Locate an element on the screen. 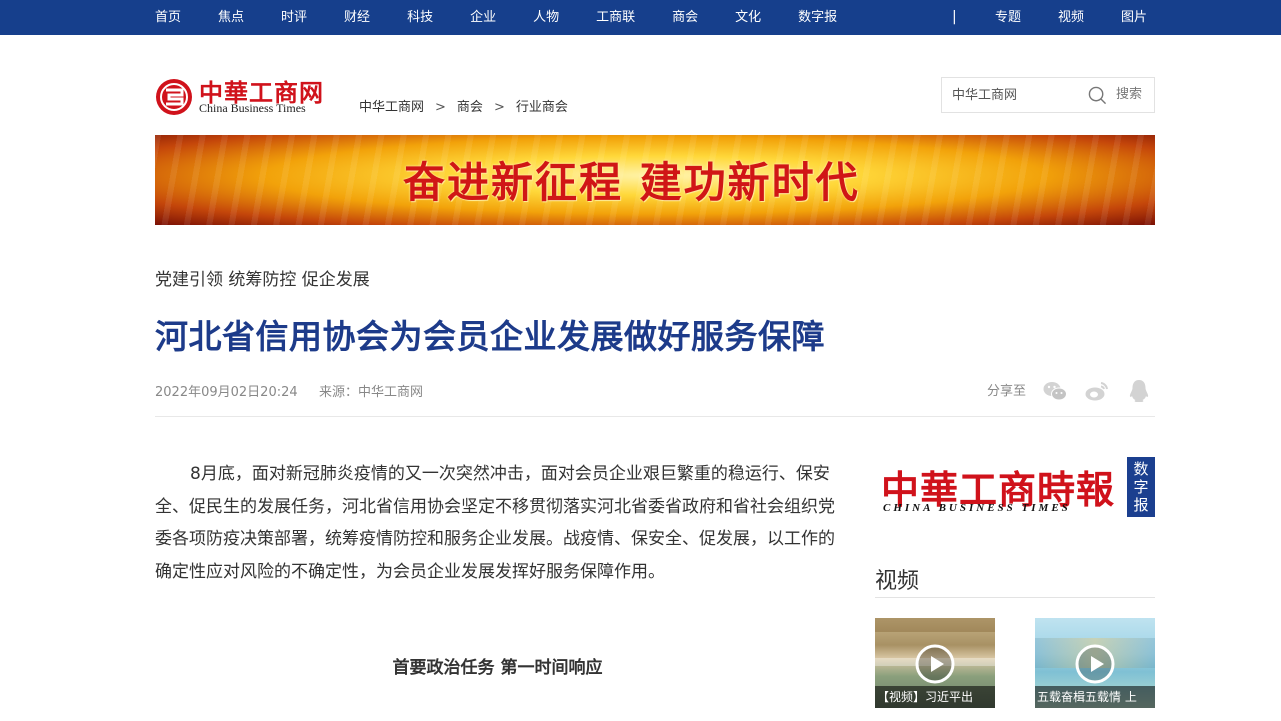  site-logo: 中華工商网 China Business Times is located at coordinates (242, 96).